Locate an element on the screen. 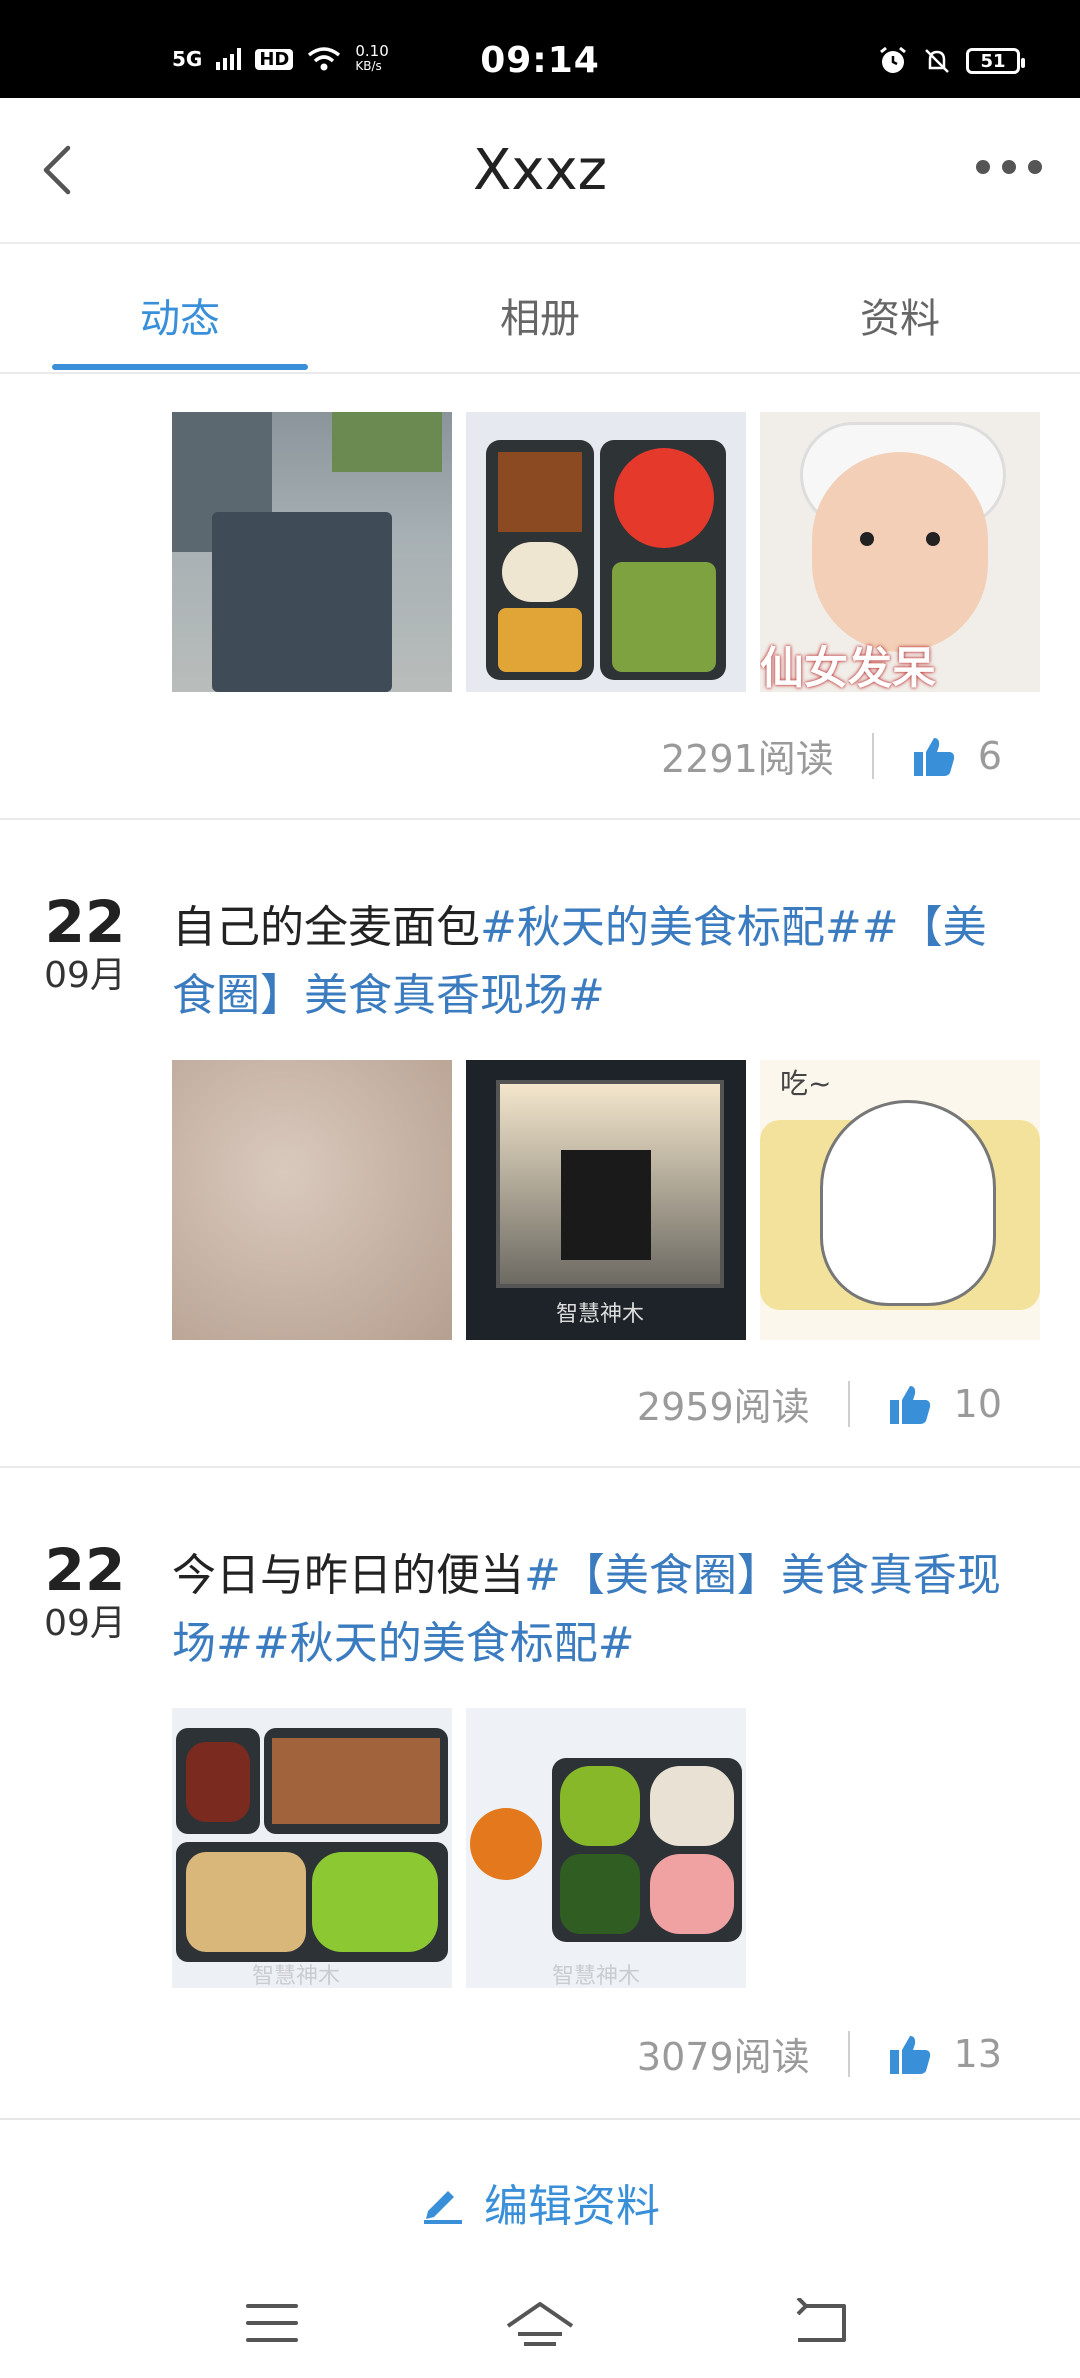 This screenshot has height=2378, width=1080. post-text: 自己的全麦面包#秋天的美食标配##【美食圈】美食真香现场# is located at coordinates (592, 962).